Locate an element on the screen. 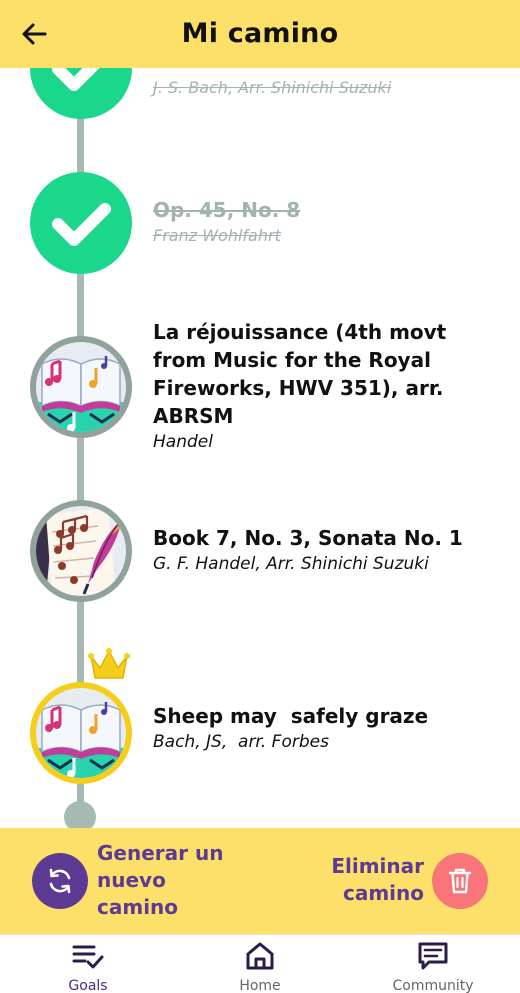 This screenshot has height=993, width=520. piece-title: Sheep may safely graze is located at coordinates (291, 716).